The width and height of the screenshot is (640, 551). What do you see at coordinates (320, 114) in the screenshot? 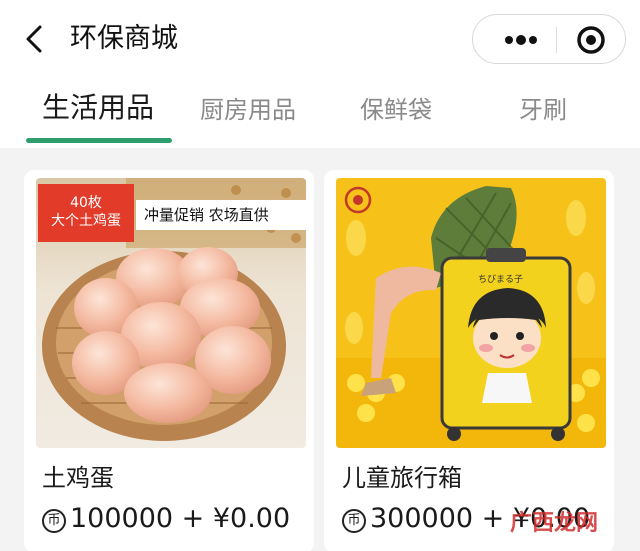
I see `category-tabs: 生活用品 厨房用品 保鲜袋 牙刷` at bounding box center [320, 114].